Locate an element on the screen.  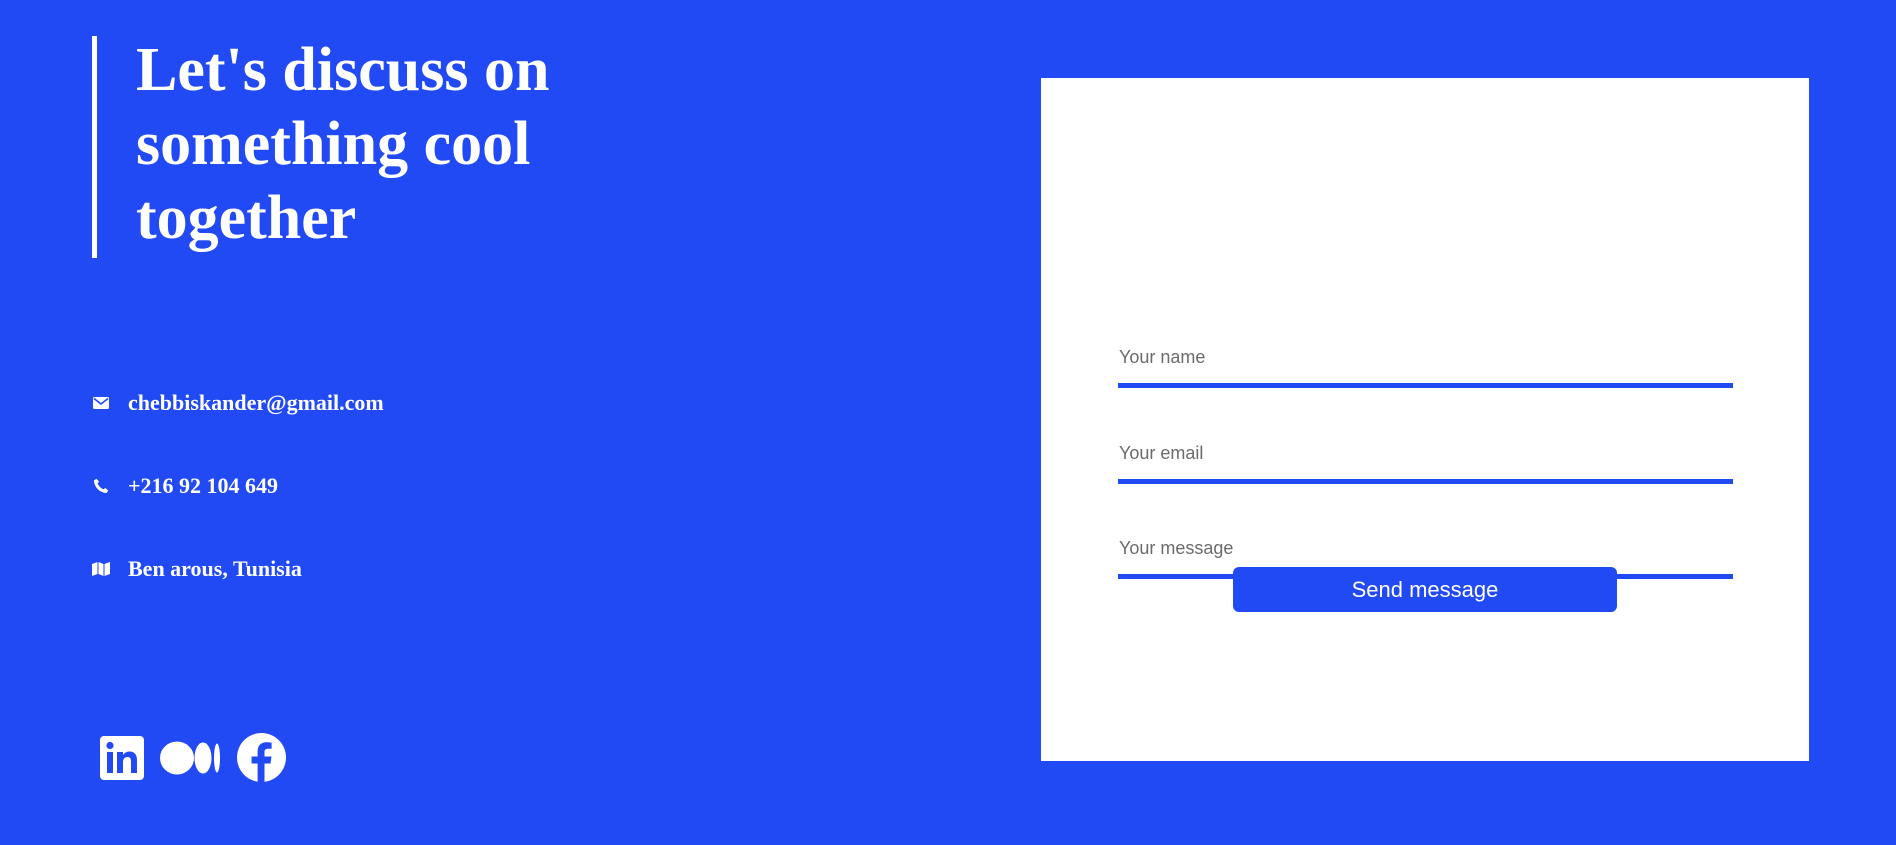
social-links is located at coordinates (201, 760).